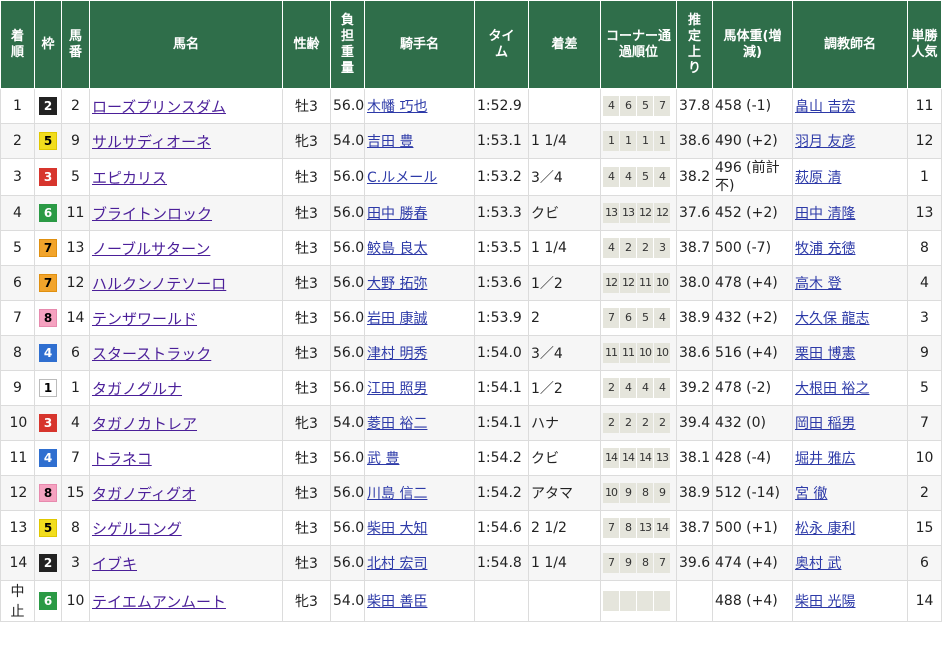 This screenshot has height=666, width=942. What do you see at coordinates (144, 494) in the screenshot?
I see `horse-name-link: タガノディグオ` at bounding box center [144, 494].